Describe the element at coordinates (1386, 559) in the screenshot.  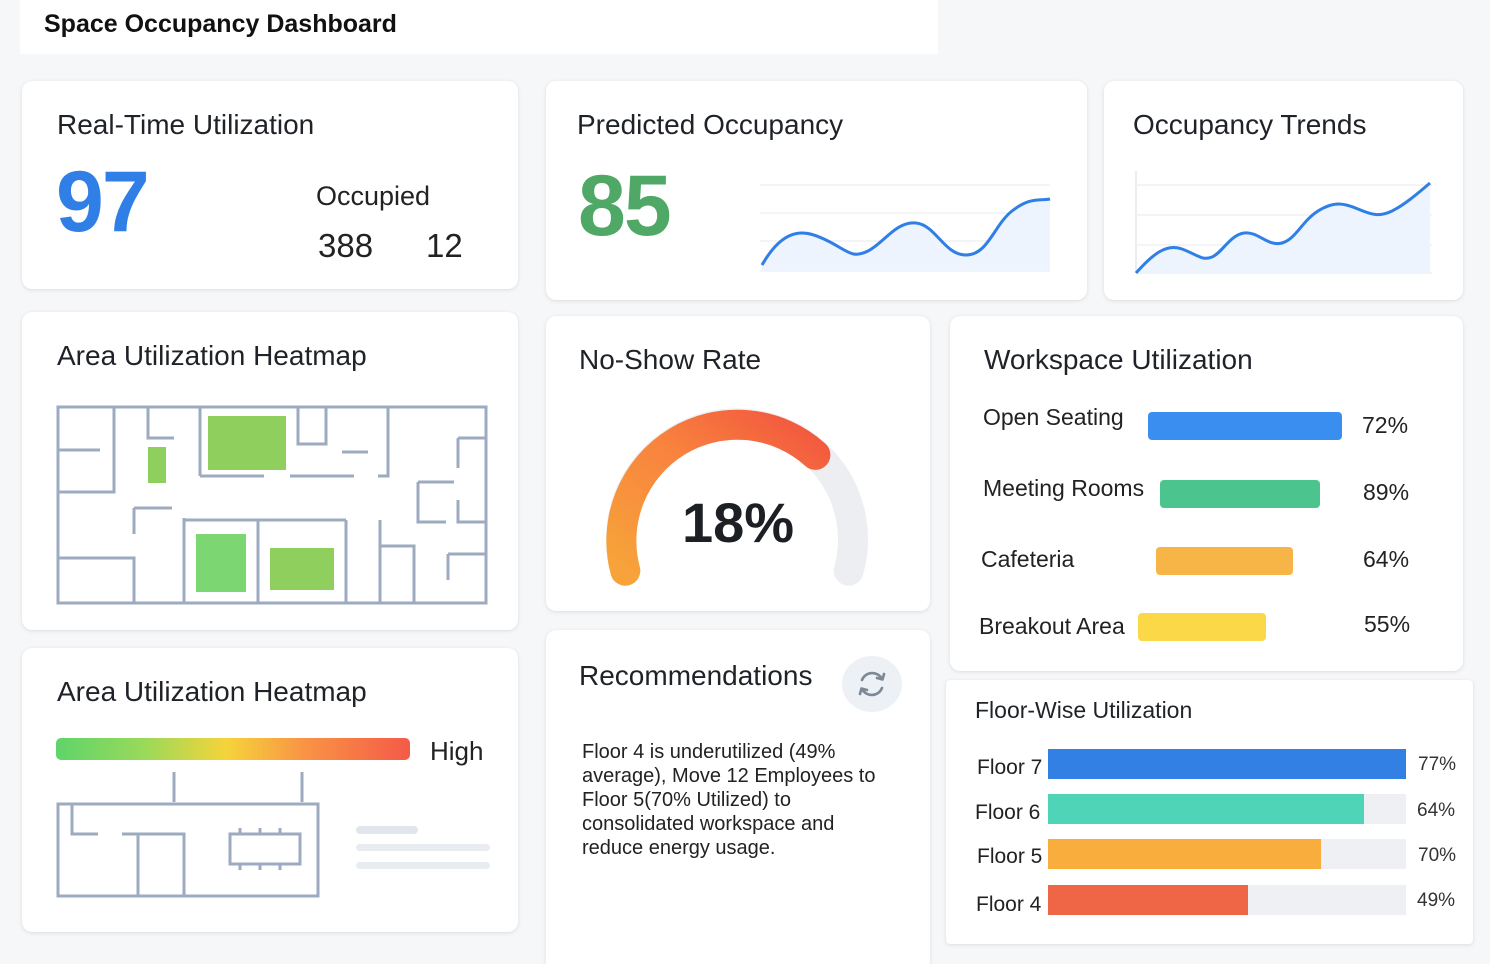
I see `workspace-pct: 64%` at that location.